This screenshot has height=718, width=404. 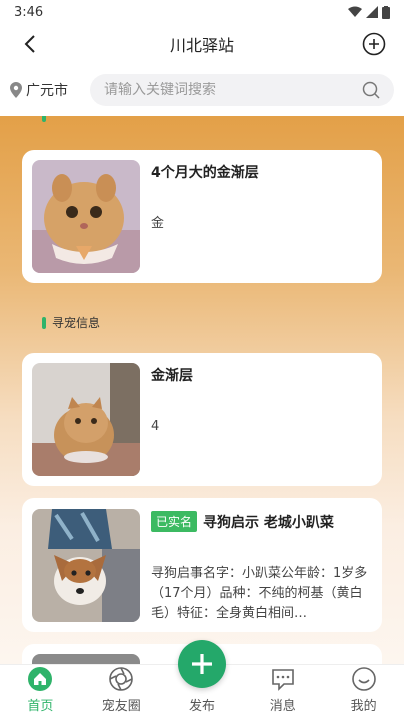 I want to click on chat-icon, so click(x=283, y=679).